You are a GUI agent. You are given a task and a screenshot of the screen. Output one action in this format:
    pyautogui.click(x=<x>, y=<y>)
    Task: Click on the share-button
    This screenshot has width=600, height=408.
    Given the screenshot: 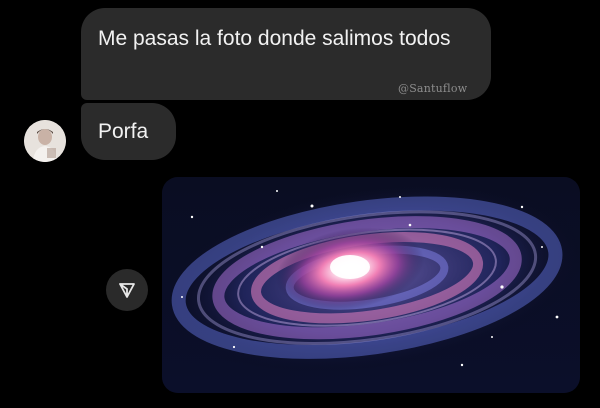 What is the action you would take?
    pyautogui.click(x=127, y=290)
    